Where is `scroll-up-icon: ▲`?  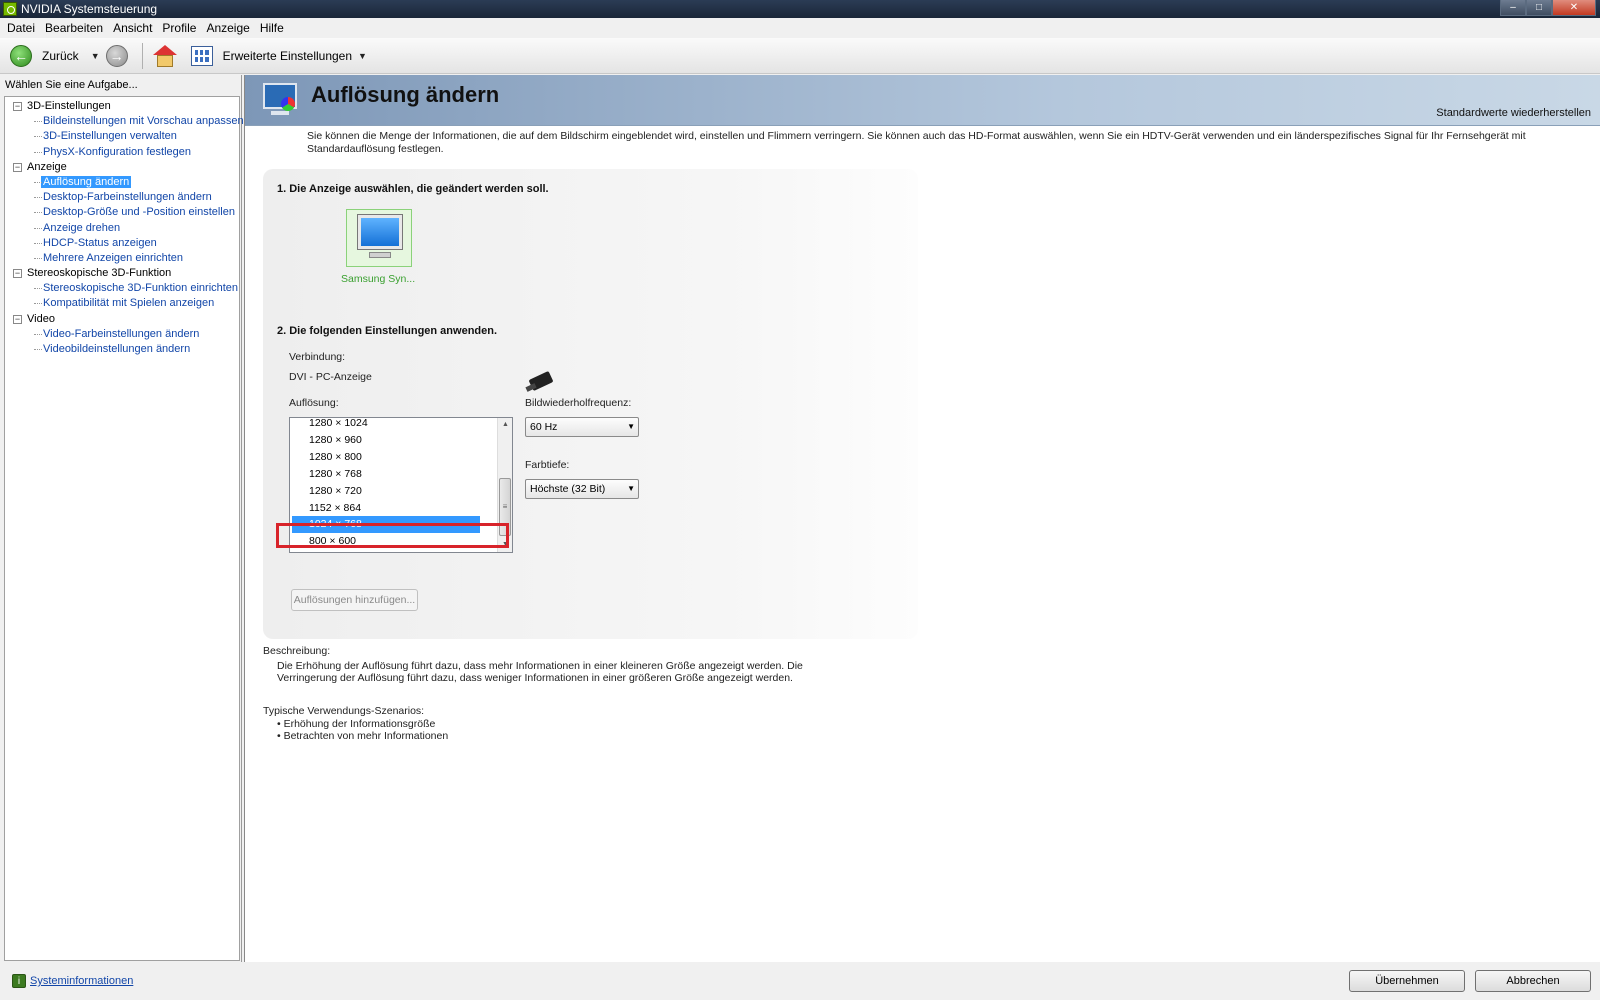 scroll-up-icon: ▲ is located at coordinates (505, 425).